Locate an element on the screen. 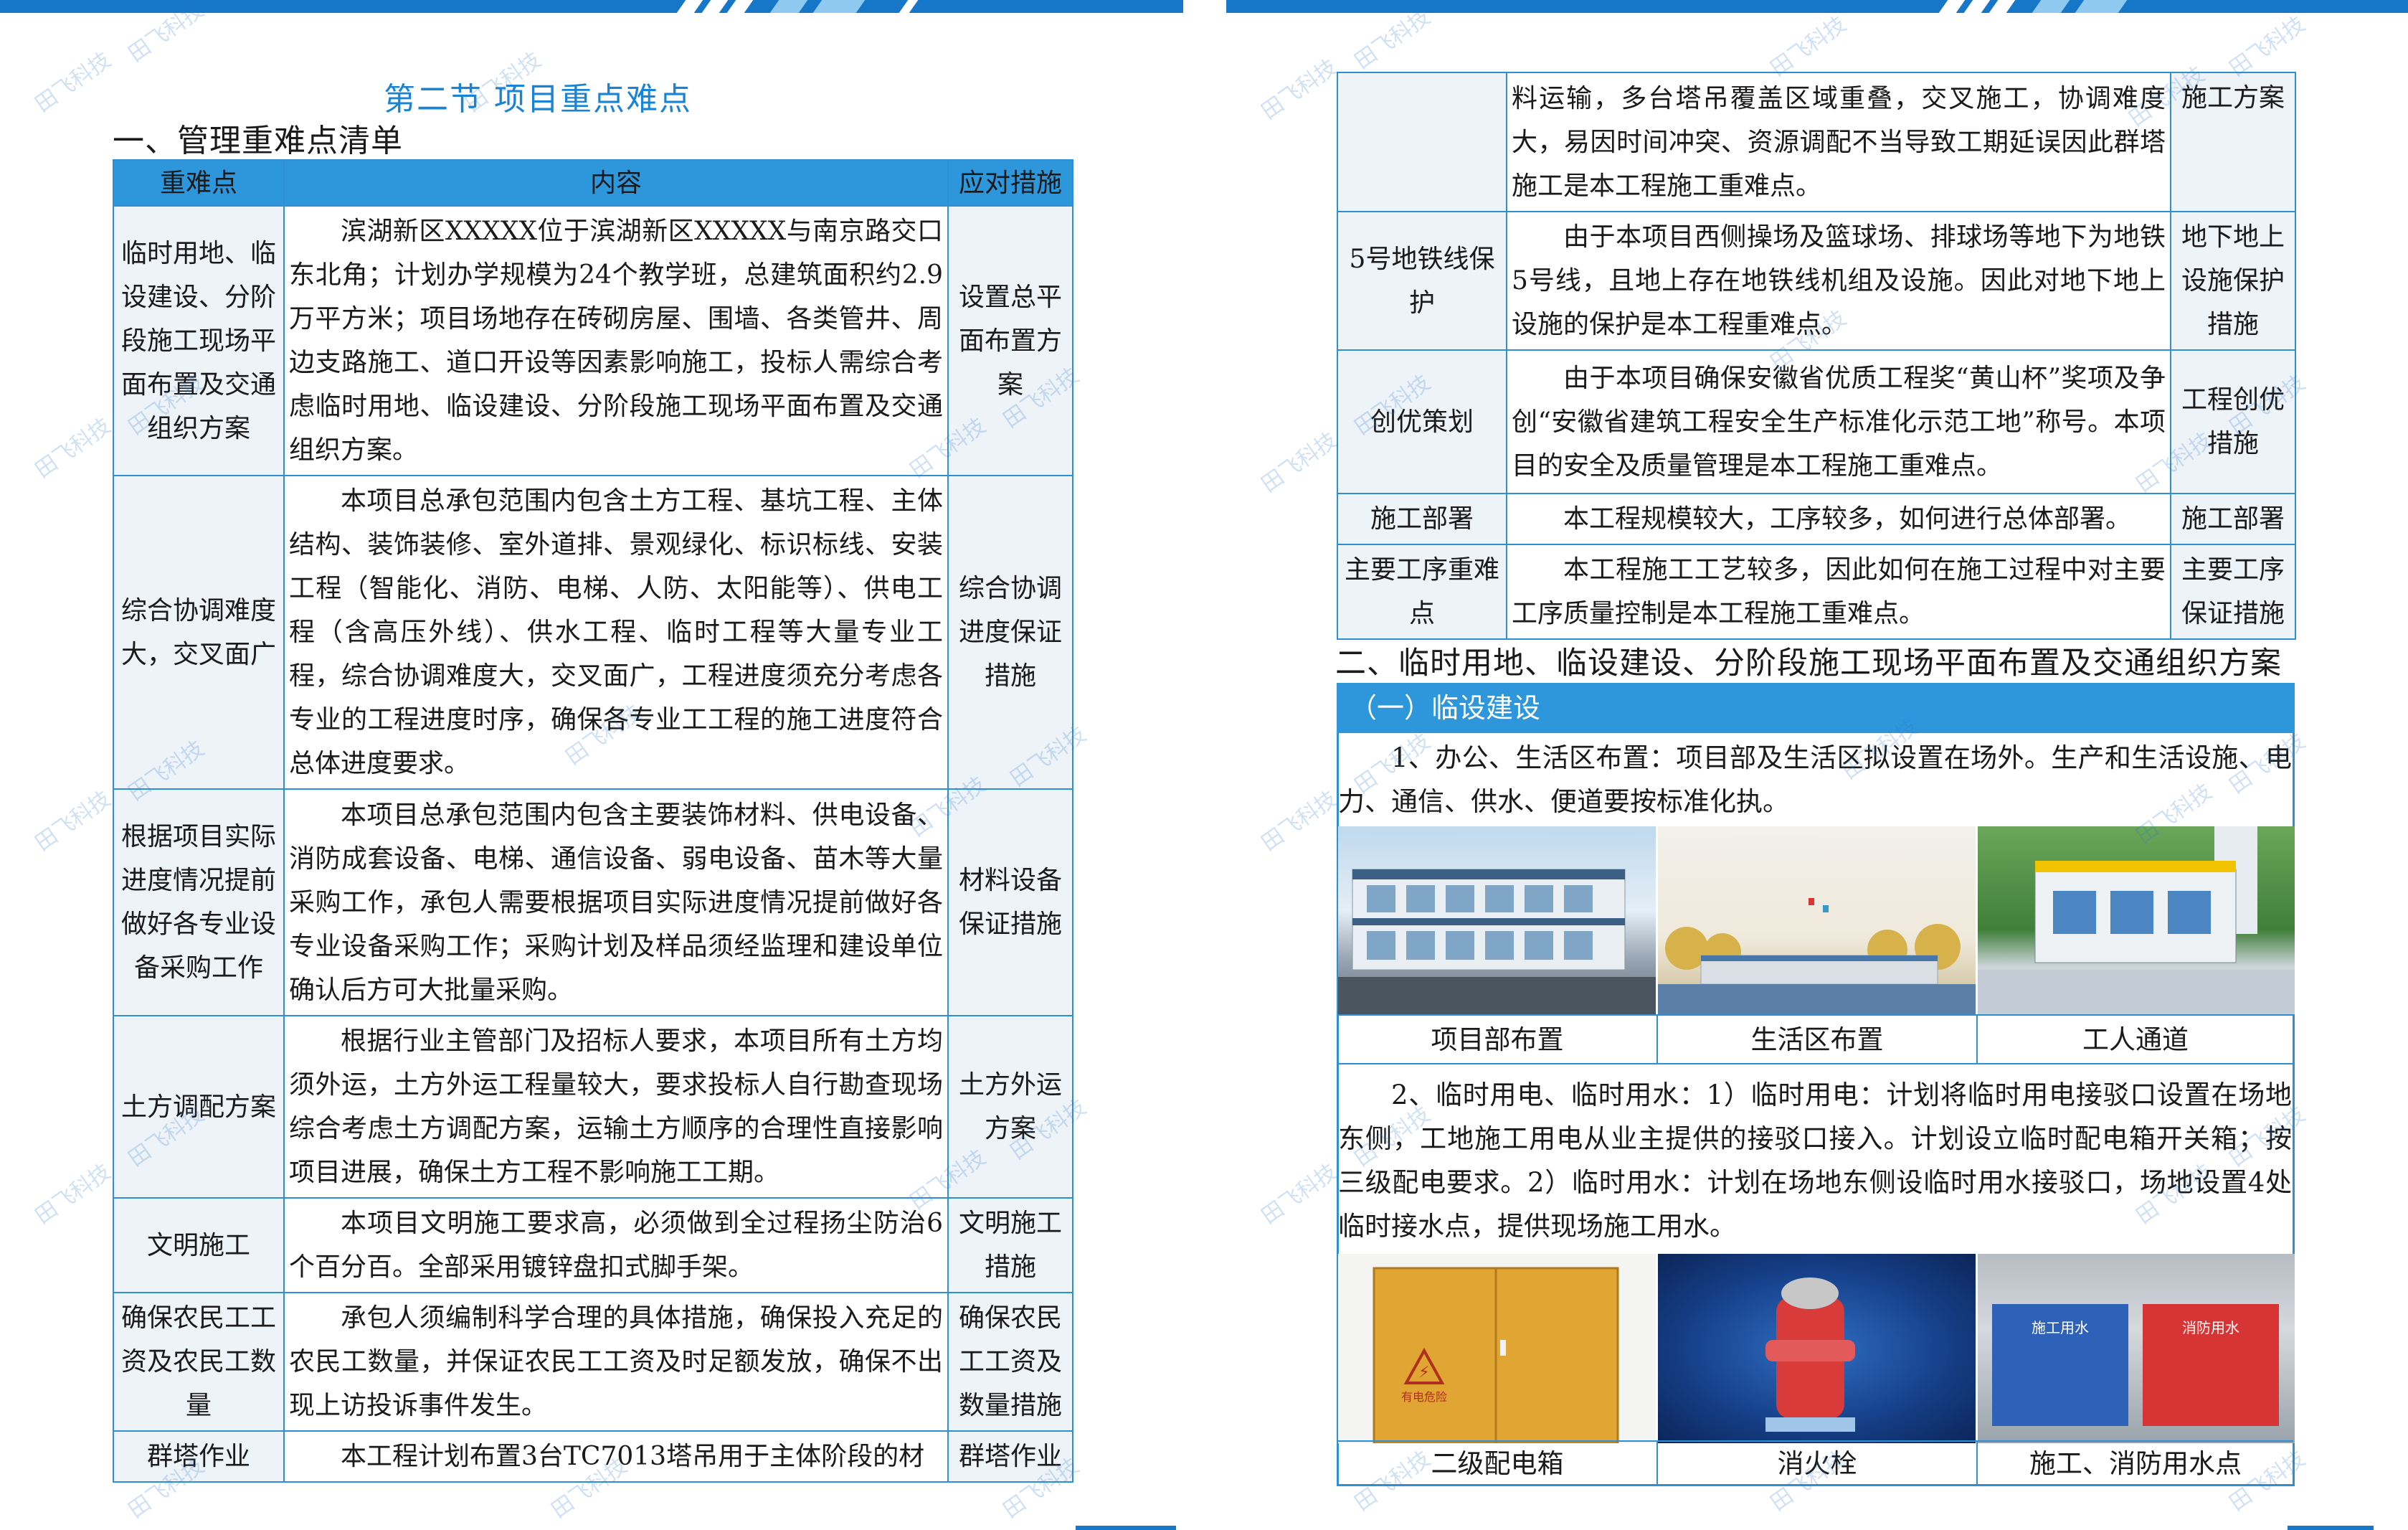  table-row: 施工部署 本工程规模较大，工序较多，如何进行总体部署。 施工部署 is located at coordinates (1816, 519).